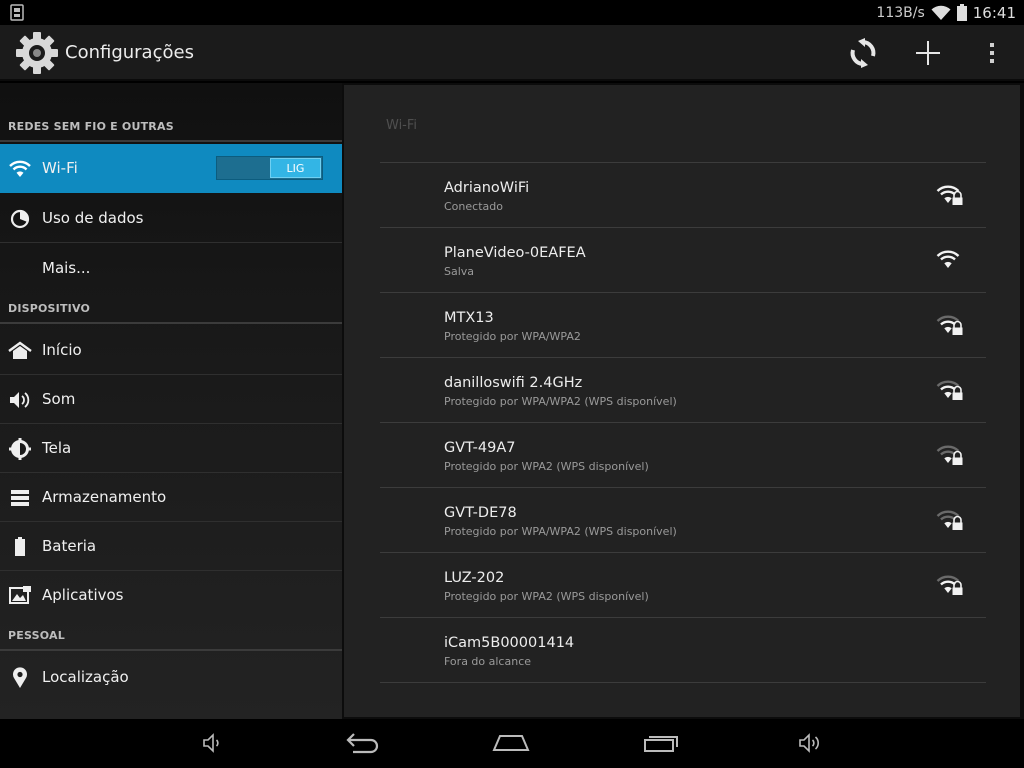  Describe the element at coordinates (20, 169) in the screenshot. I see `wifi-icon` at that location.